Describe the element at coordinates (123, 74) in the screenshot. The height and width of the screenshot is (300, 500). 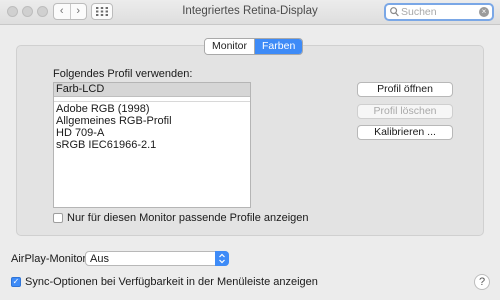
I see `profile-list-label: Folgendes Profil verwenden:` at that location.